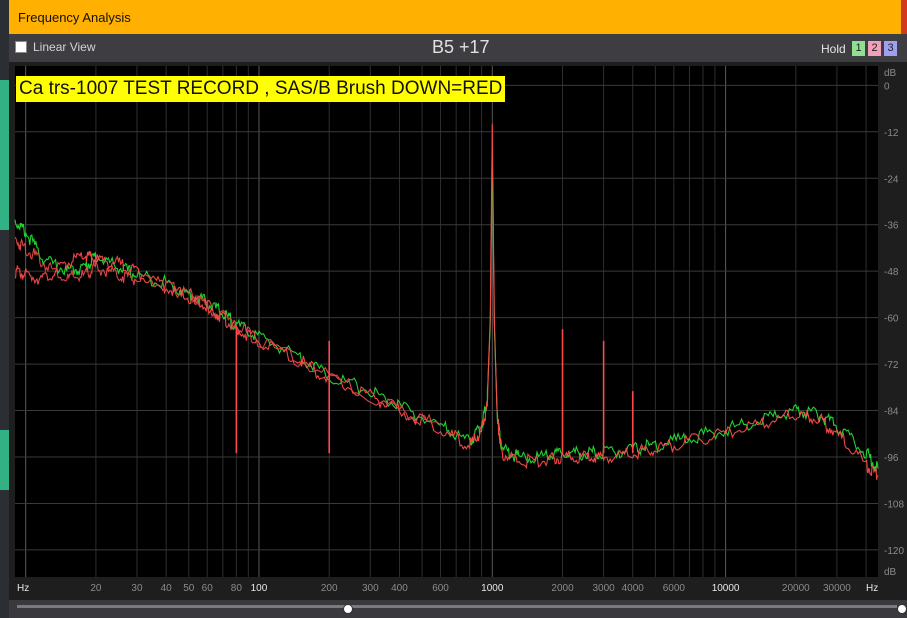 This screenshot has height=618, width=907. What do you see at coordinates (902, 609) in the screenshot?
I see `scroll-handle-right` at bounding box center [902, 609].